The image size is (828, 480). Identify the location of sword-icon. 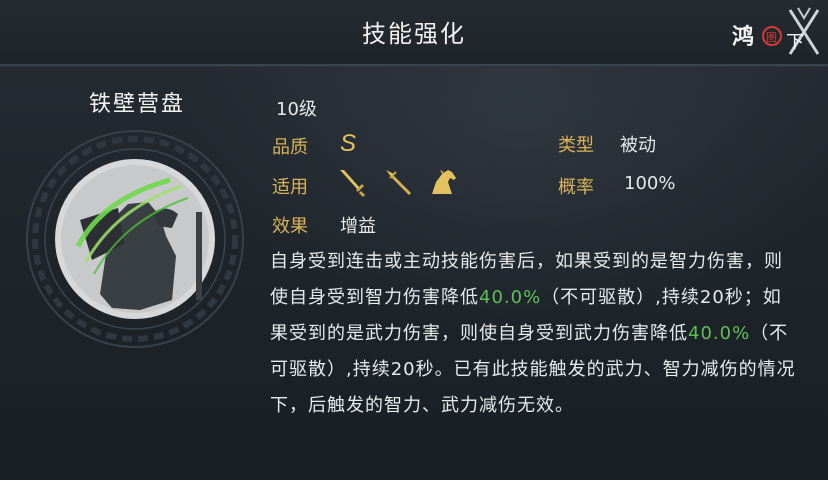
(353, 184).